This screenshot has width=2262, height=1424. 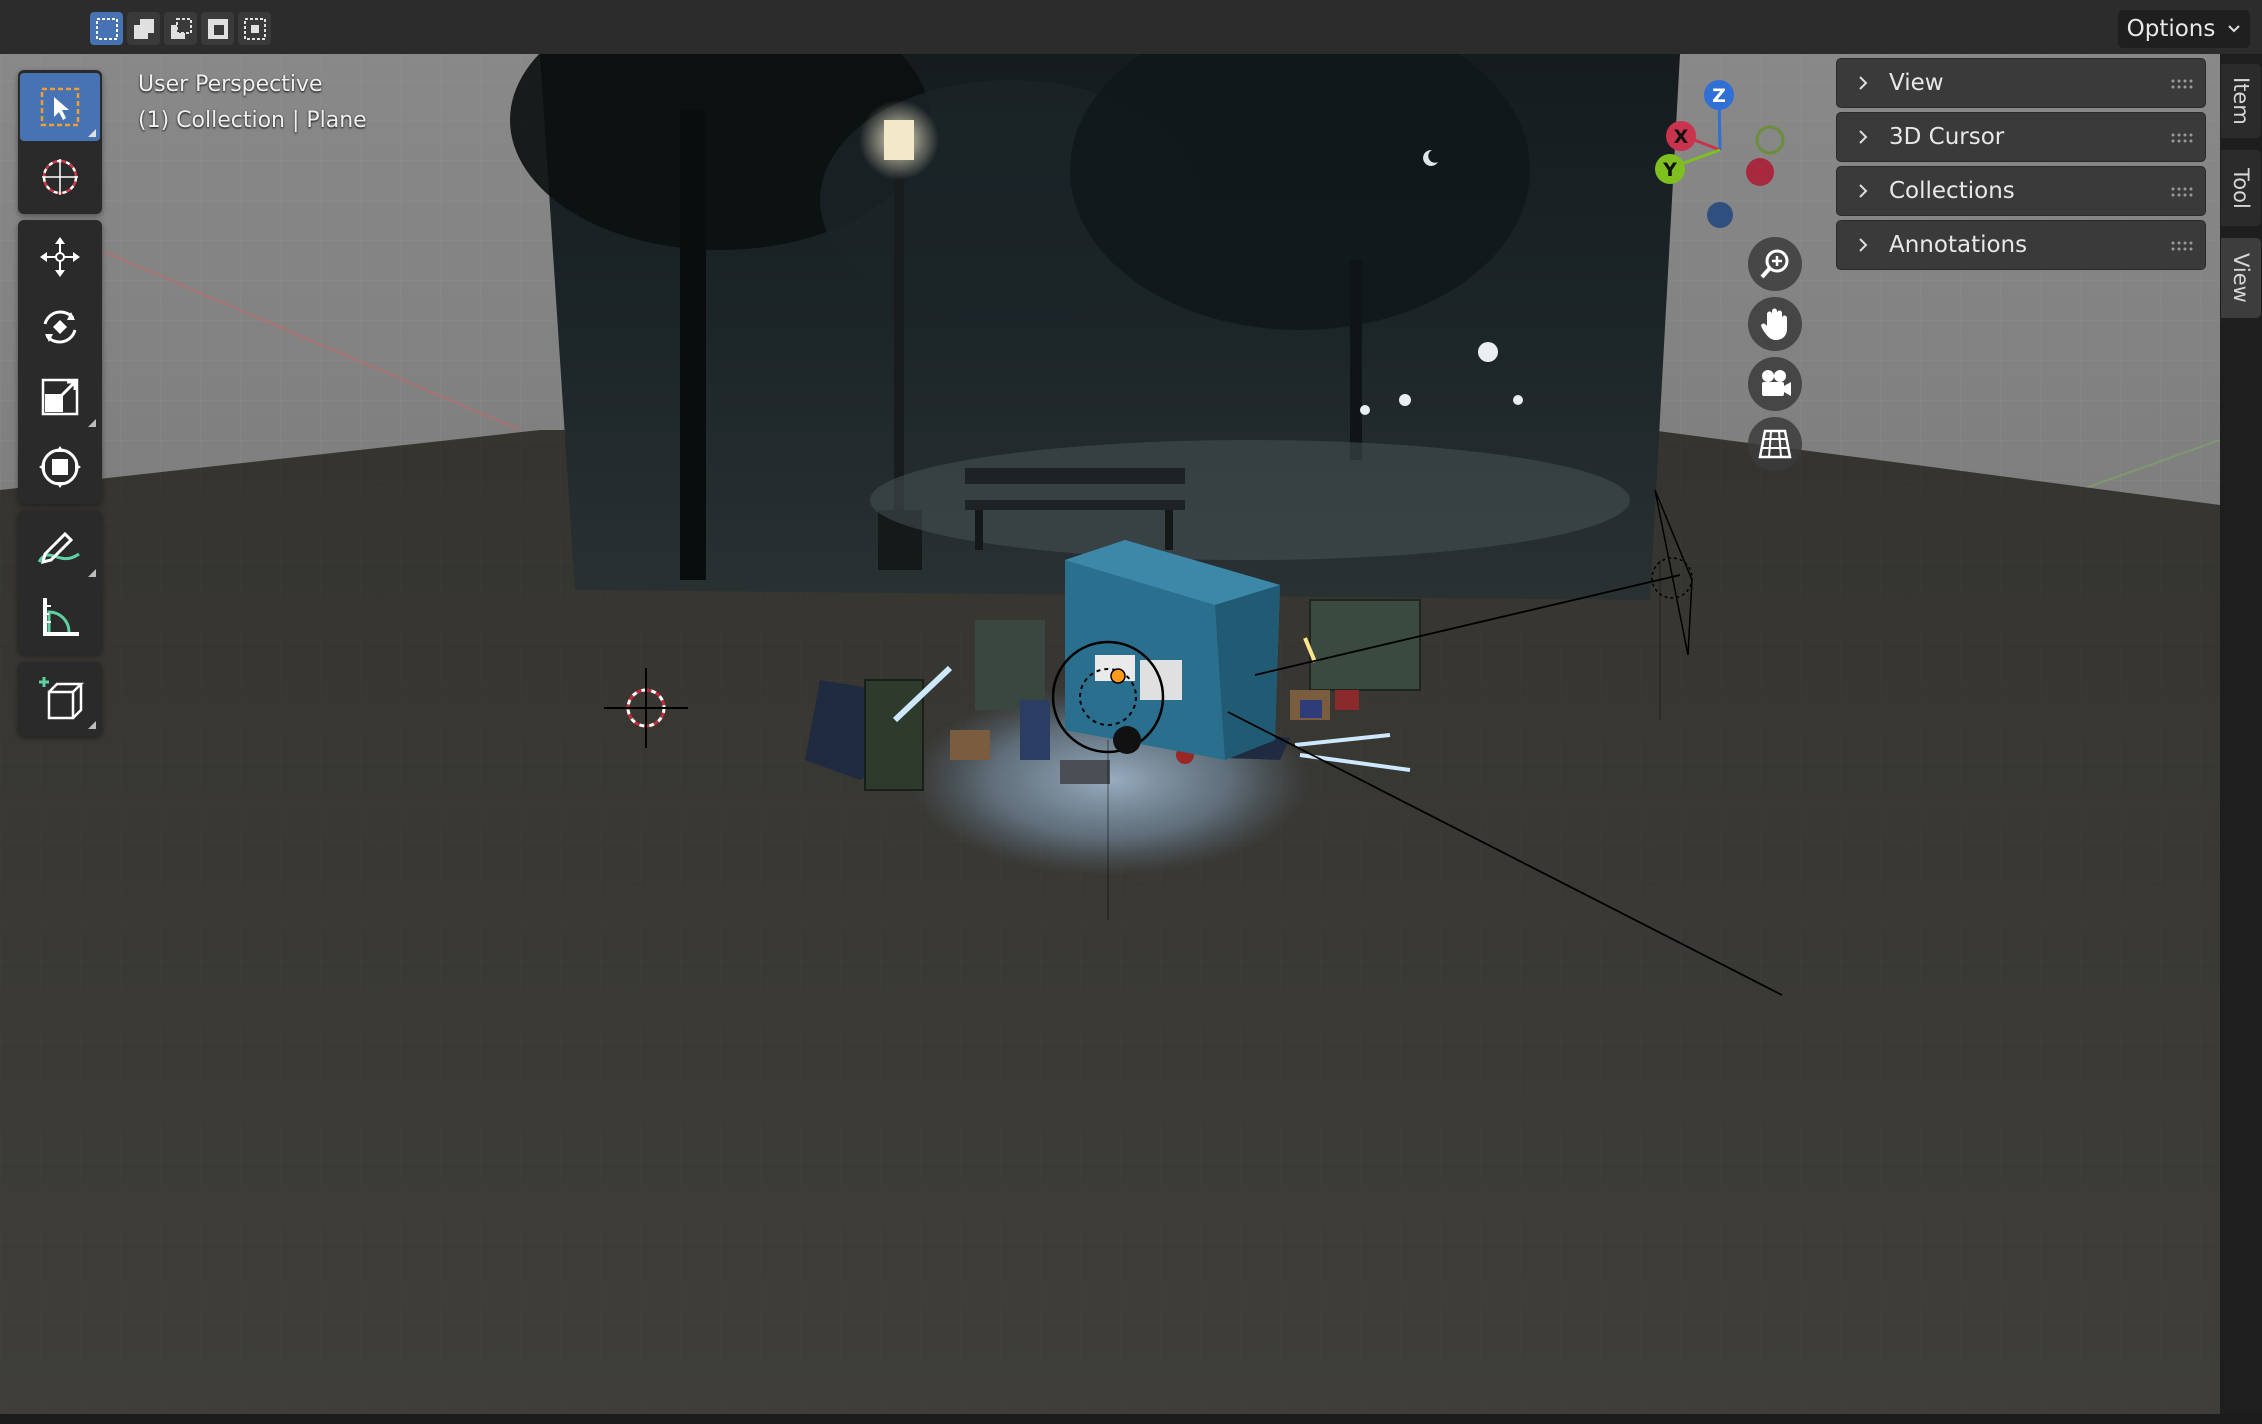 I want to click on select-box-extend-button, so click(x=143, y=28).